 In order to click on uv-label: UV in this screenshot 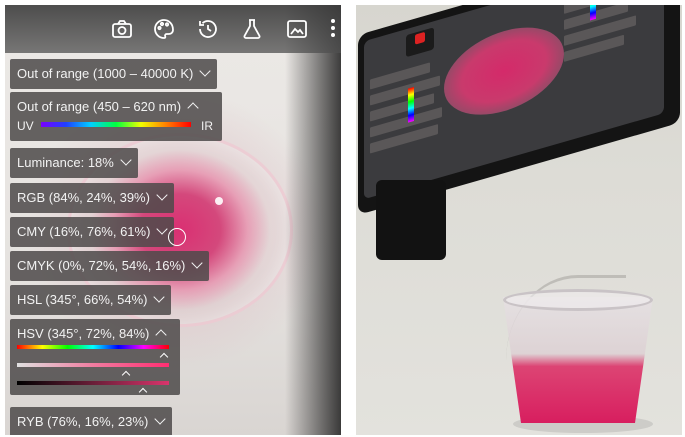, I will do `click(25, 126)`.